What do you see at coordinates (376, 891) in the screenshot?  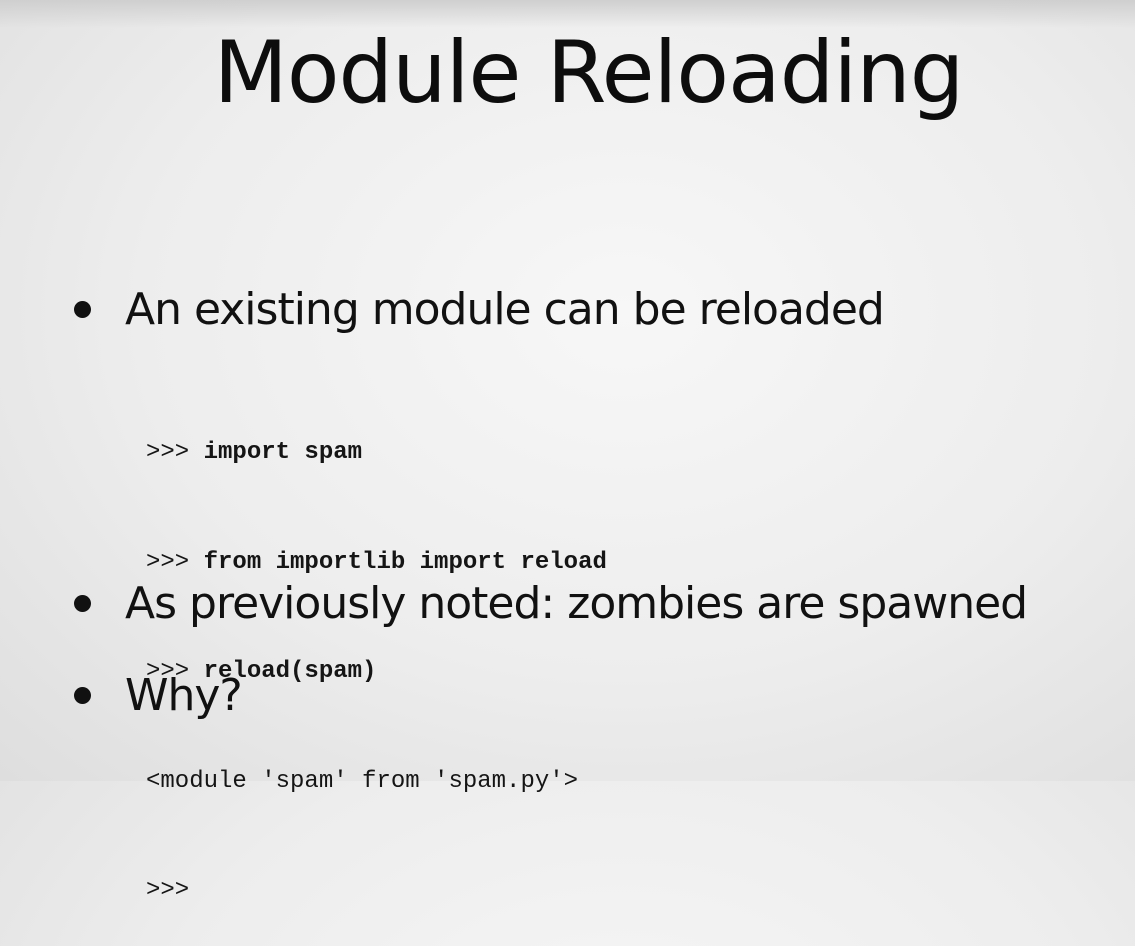 I see `code-line: >>>` at bounding box center [376, 891].